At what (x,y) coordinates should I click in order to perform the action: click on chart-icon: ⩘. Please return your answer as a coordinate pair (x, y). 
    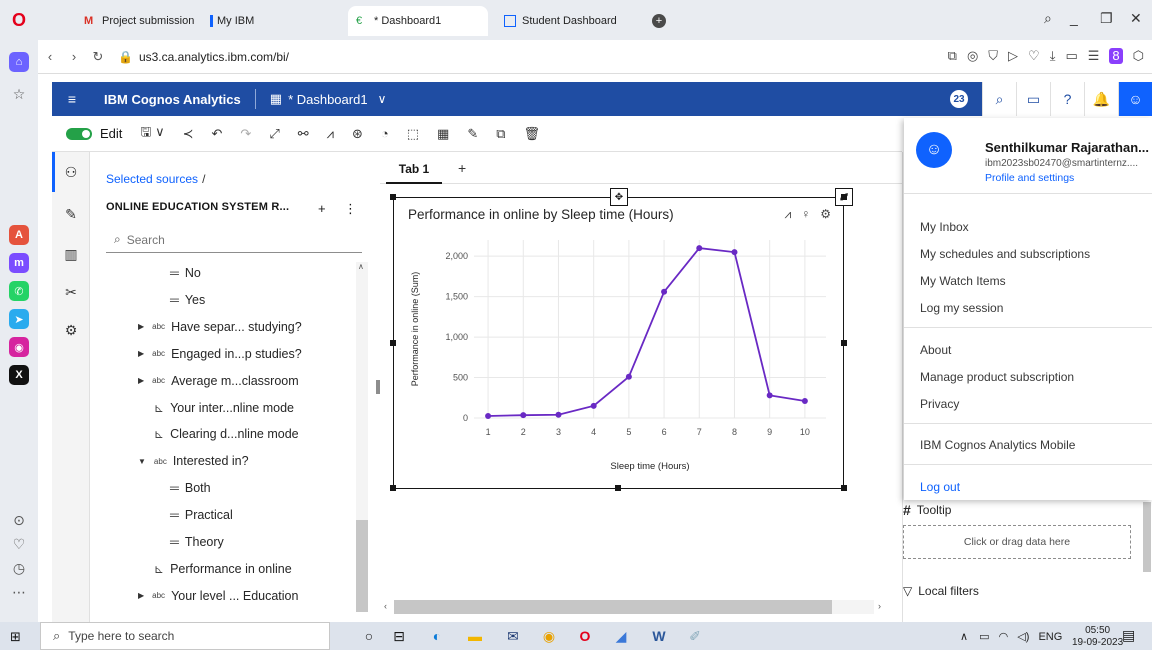
    Looking at the image, I should click on (330, 134).